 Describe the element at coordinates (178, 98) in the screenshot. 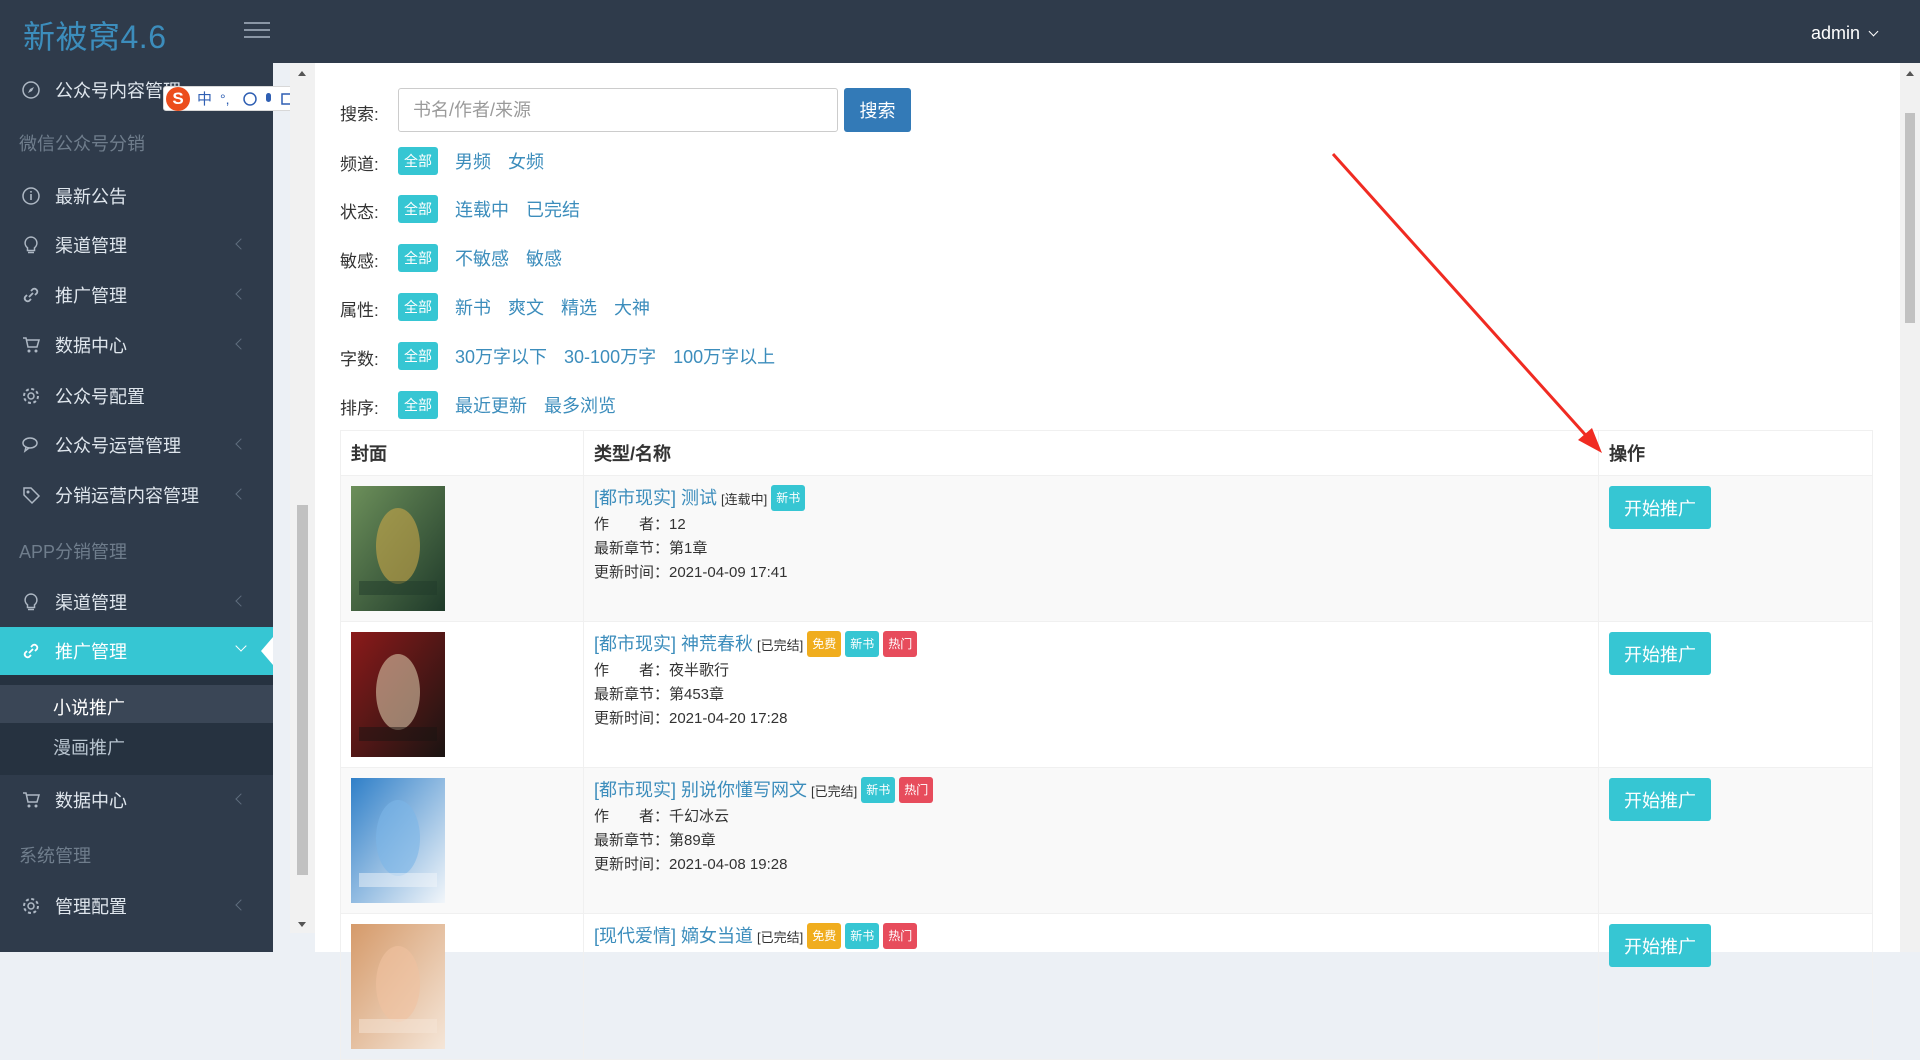

I see `sogou-logo-icon: S` at that location.